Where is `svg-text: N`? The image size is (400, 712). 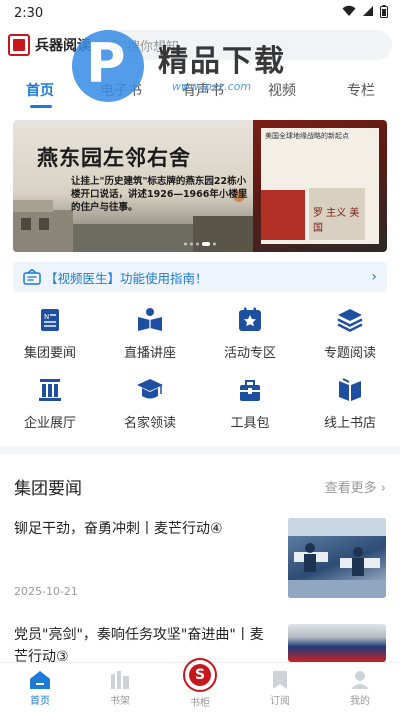 svg-text: N is located at coordinates (46, 317).